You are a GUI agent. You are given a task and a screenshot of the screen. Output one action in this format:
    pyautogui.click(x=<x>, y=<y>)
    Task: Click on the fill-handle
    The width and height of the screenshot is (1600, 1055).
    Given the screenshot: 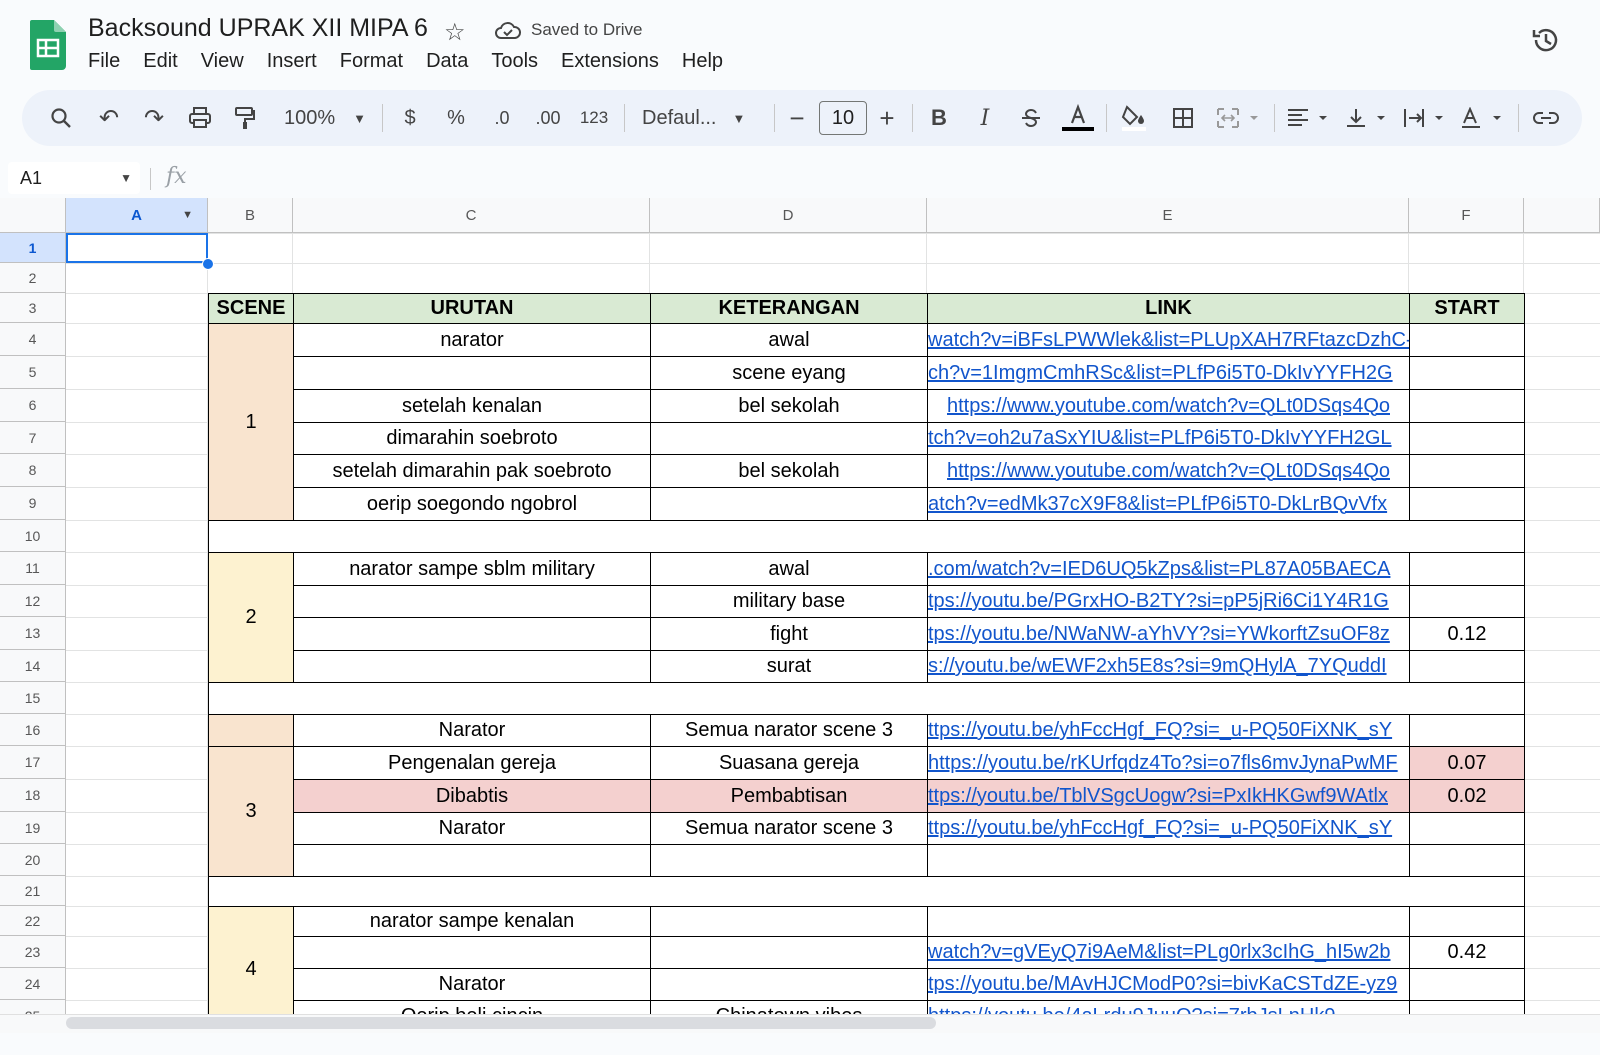 What is the action you would take?
    pyautogui.click(x=208, y=264)
    